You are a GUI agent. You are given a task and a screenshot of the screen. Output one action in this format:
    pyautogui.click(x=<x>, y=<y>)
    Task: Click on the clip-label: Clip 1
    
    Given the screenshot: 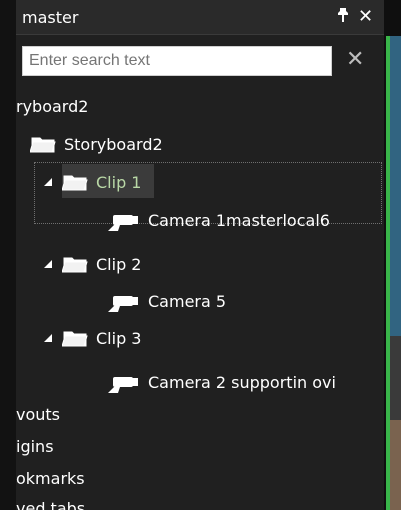 What is the action you would take?
    pyautogui.click(x=119, y=182)
    